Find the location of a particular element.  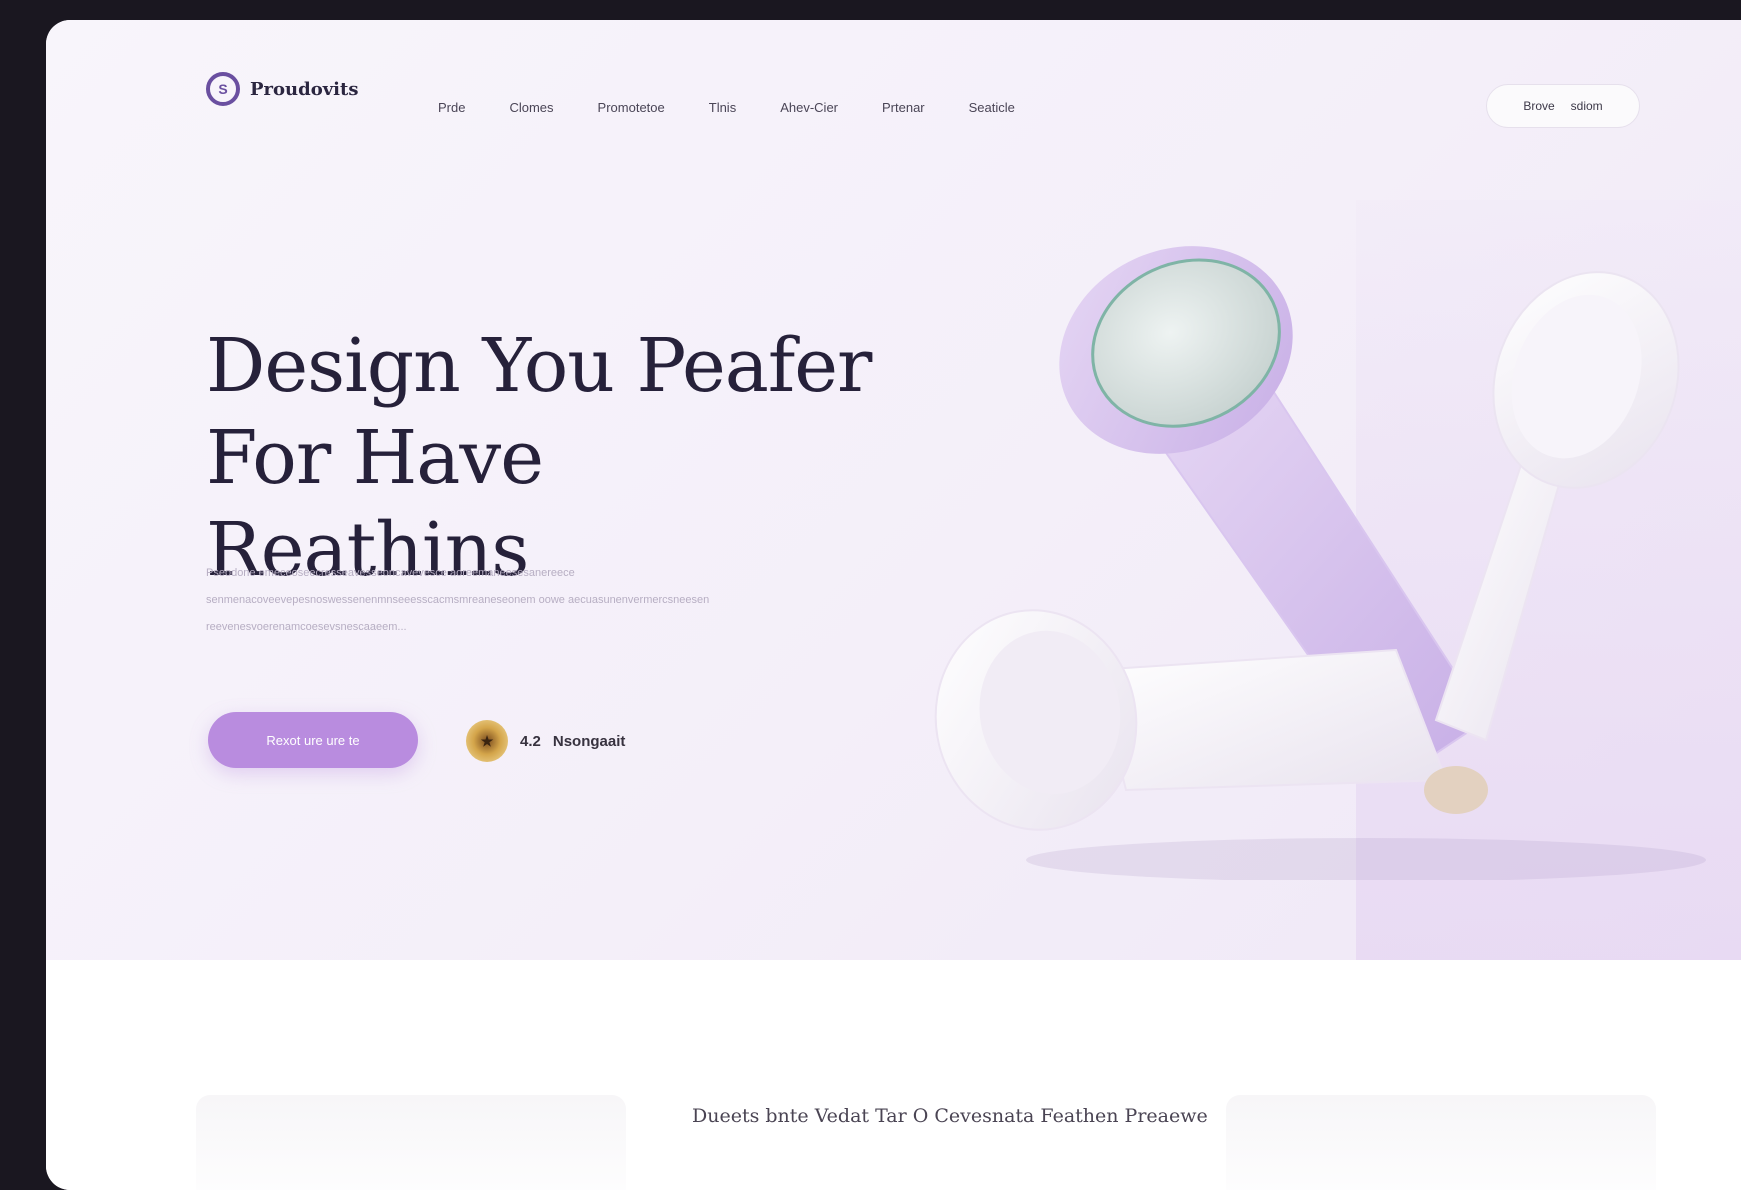

brand-logo: S Proudovits is located at coordinates (282, 89).